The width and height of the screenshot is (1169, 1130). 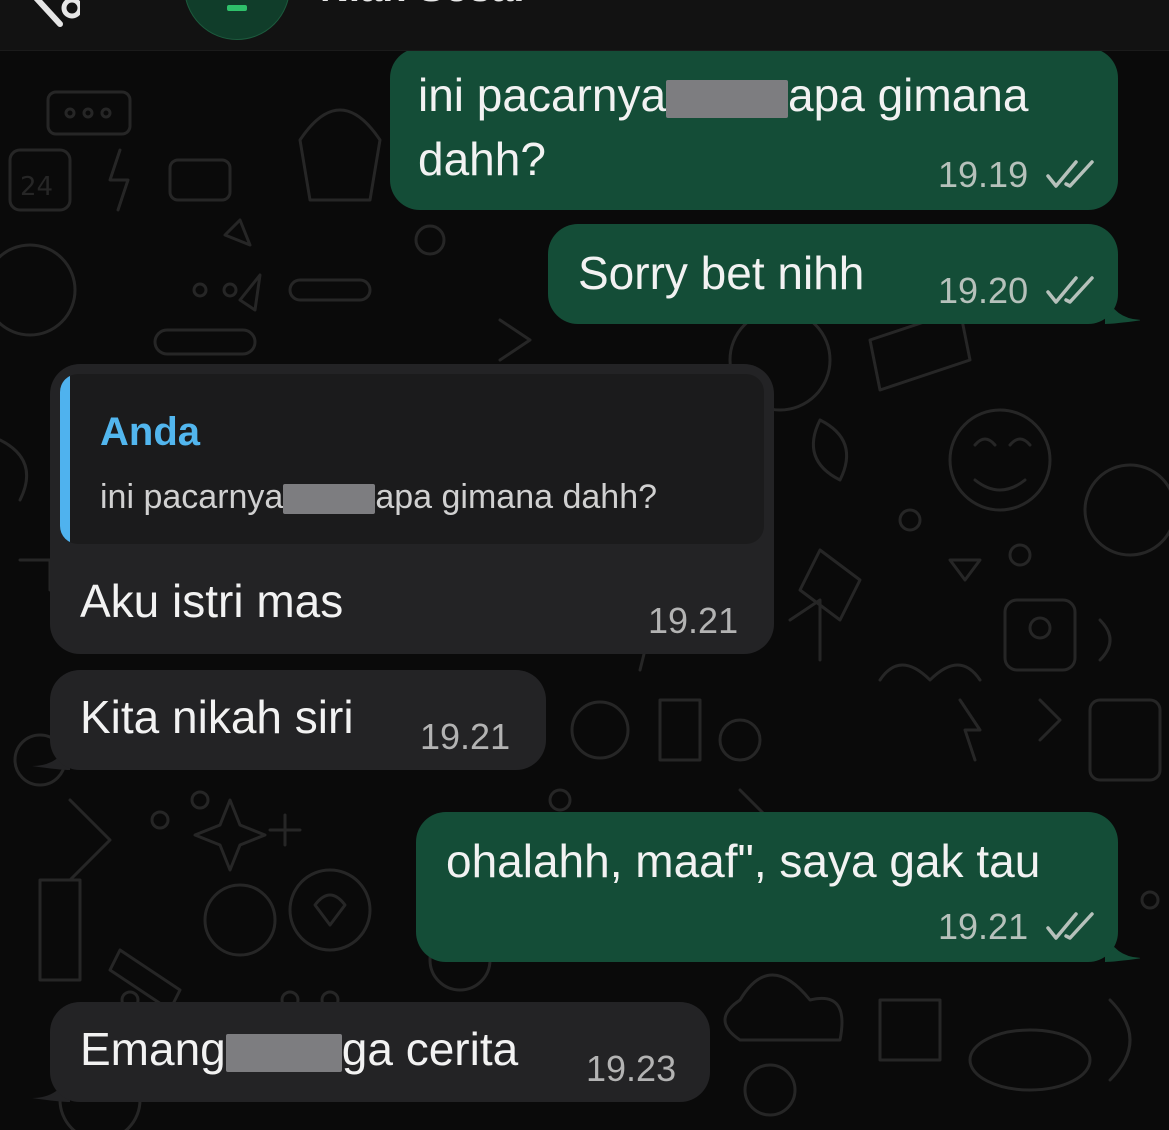 I want to click on phone-icon, so click(x=1085, y=10).